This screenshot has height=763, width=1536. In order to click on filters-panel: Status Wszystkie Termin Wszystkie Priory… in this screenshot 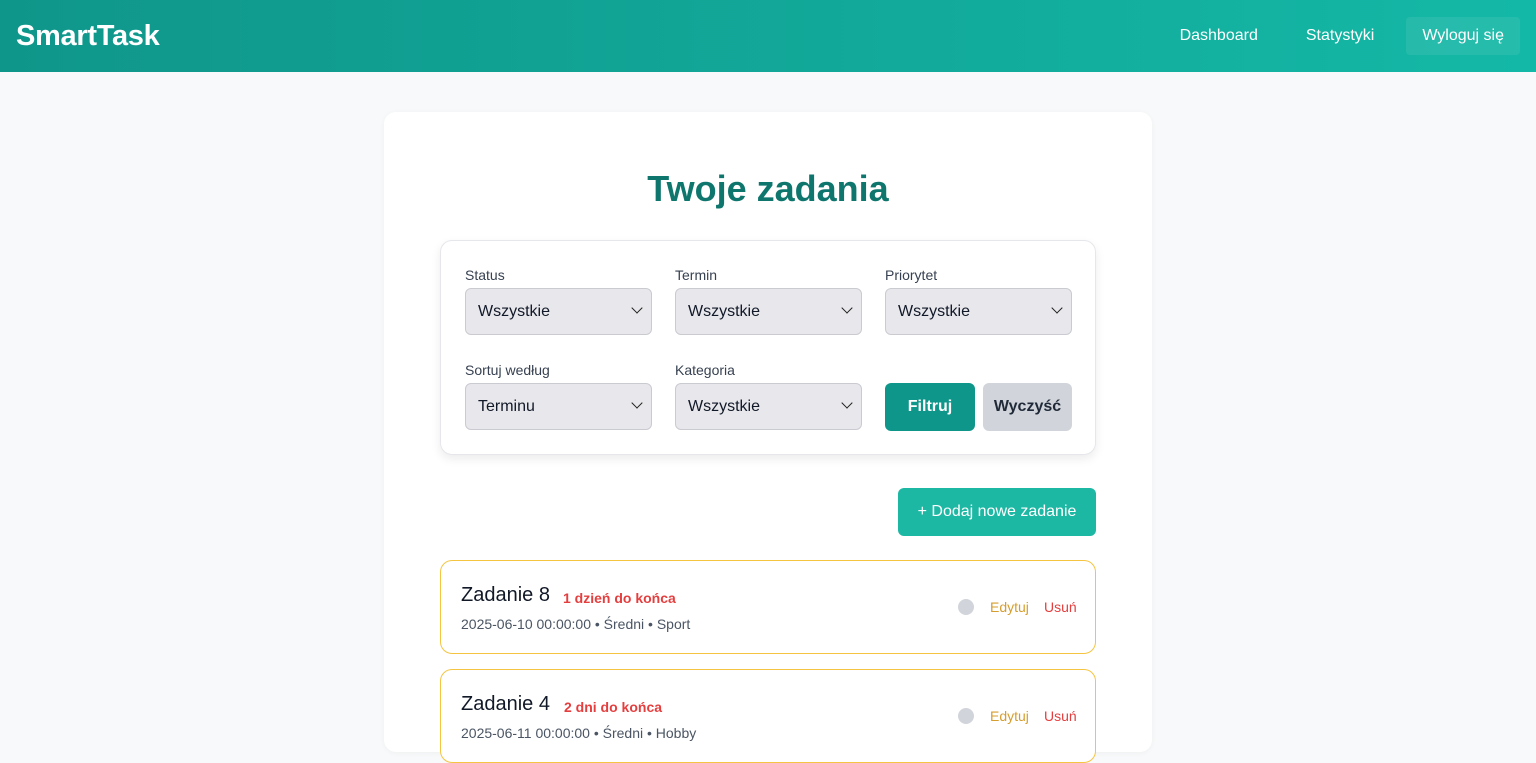, I will do `click(768, 347)`.